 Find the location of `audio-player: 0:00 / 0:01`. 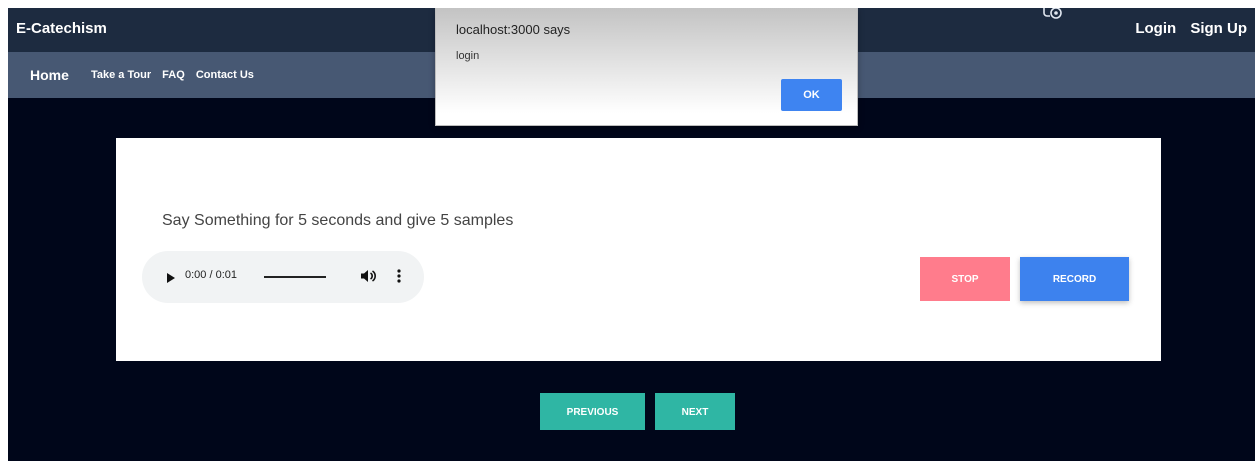

audio-player: 0:00 / 0:01 is located at coordinates (283, 277).